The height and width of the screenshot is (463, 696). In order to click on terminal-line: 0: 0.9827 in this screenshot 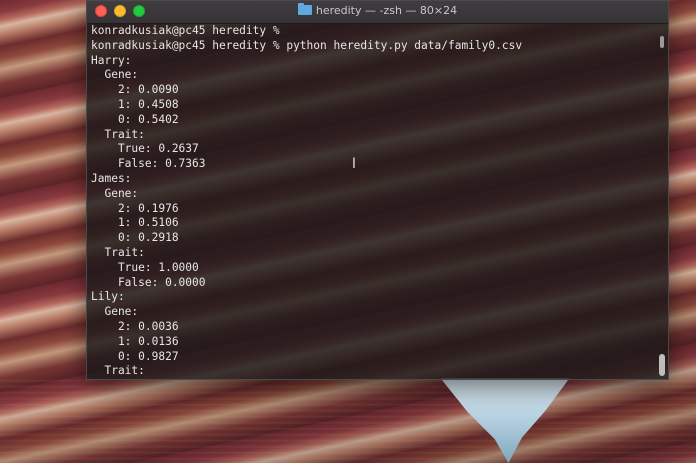, I will do `click(135, 356)`.